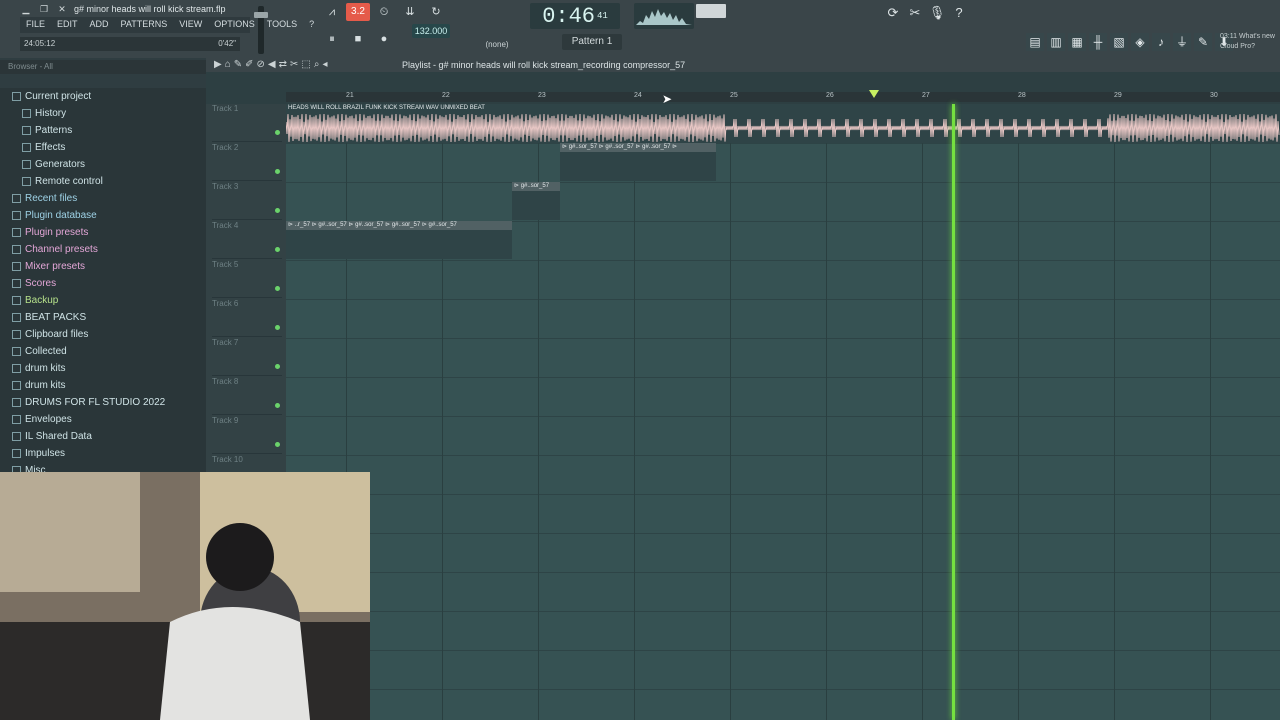 This screenshot has height=720, width=1280. I want to click on browser-item: Plugin presets, so click(103, 232).